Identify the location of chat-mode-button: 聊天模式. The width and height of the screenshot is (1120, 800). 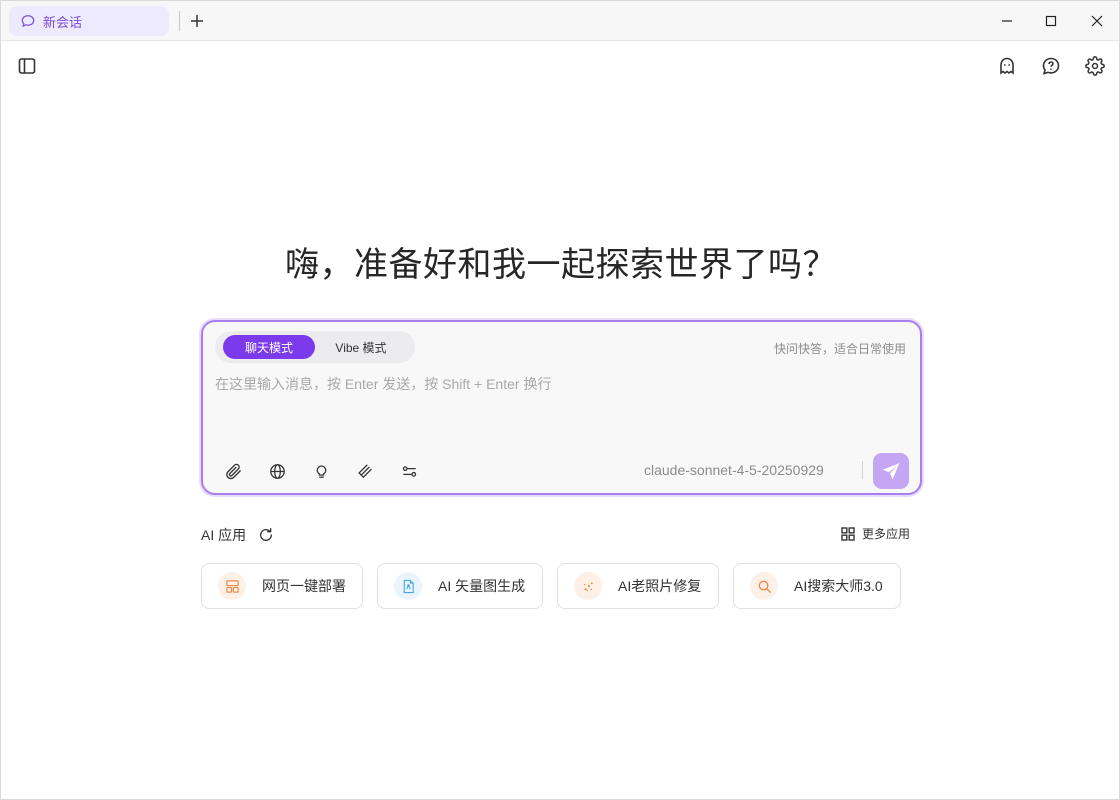
(269, 347).